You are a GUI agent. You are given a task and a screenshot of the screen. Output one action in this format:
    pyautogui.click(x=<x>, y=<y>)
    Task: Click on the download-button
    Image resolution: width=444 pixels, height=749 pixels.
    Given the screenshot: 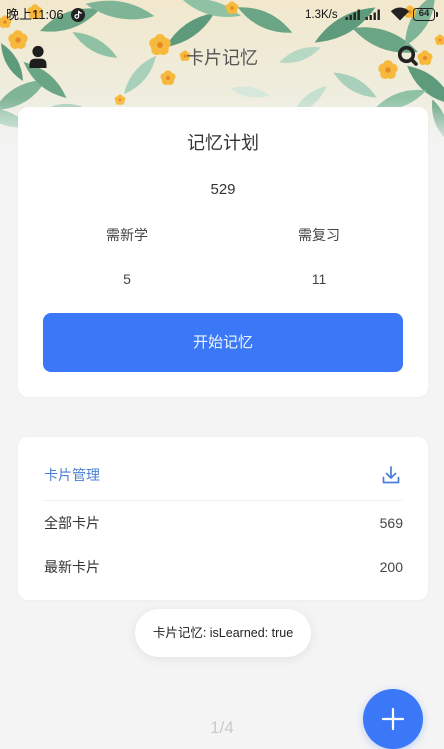 What is the action you would take?
    pyautogui.click(x=391, y=475)
    